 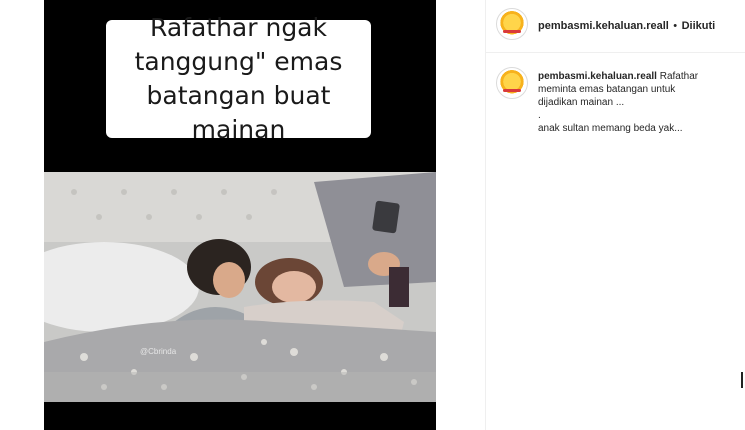 I want to click on follow-status-button: Diikuti, so click(x=699, y=26).